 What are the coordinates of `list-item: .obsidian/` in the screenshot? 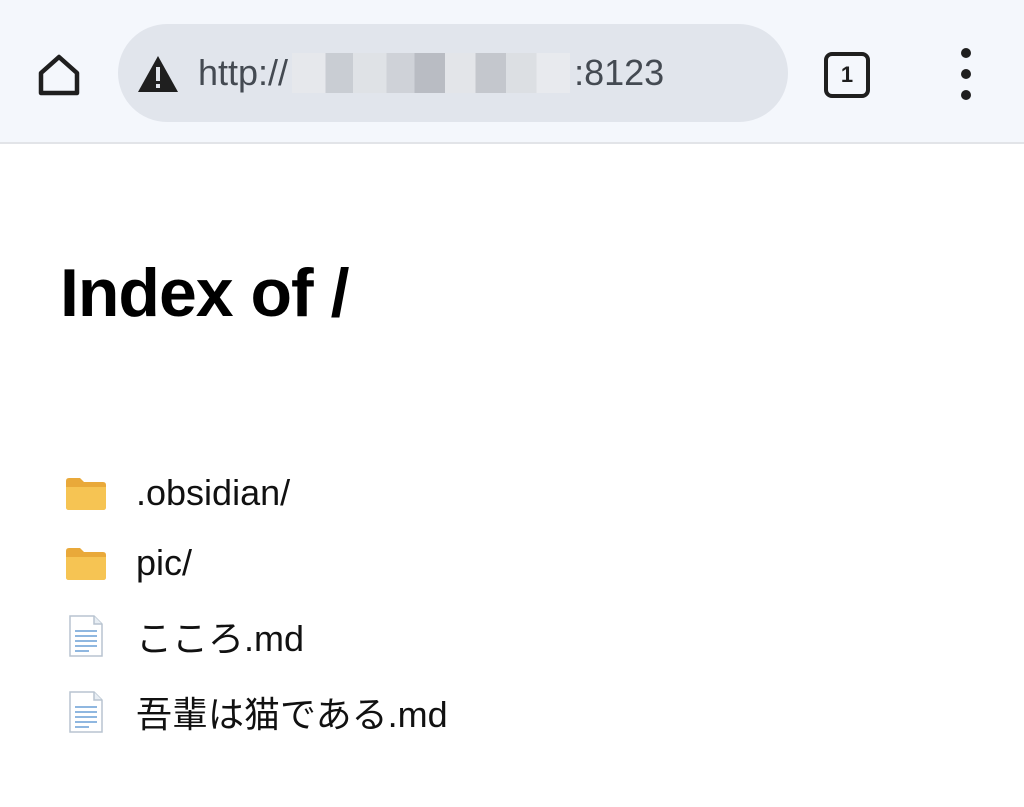 It's located at (256, 493).